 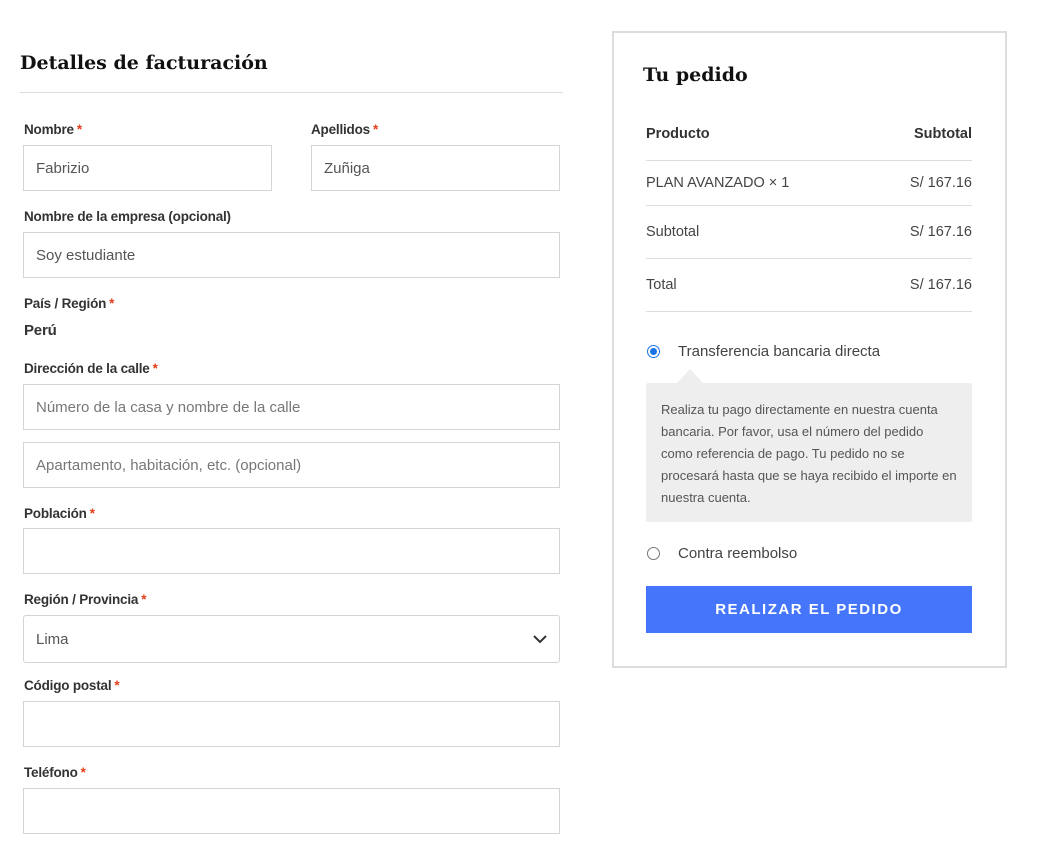 I want to click on place-order-button: REALIZAR EL PEDIDO, so click(x=809, y=609).